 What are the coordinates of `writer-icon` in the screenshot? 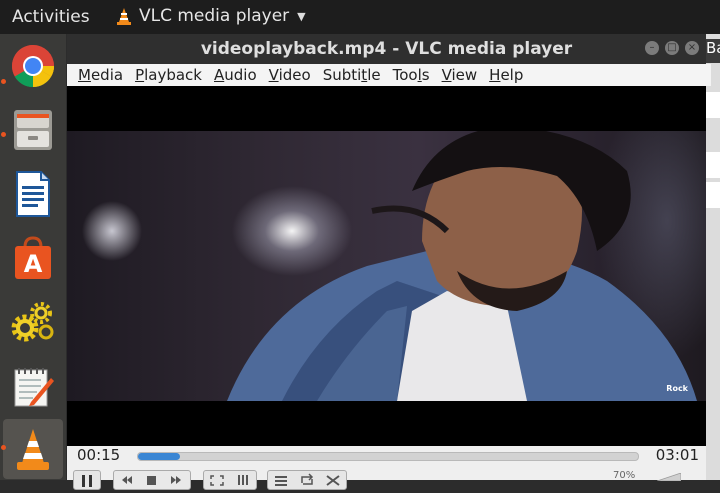 It's located at (33, 194).